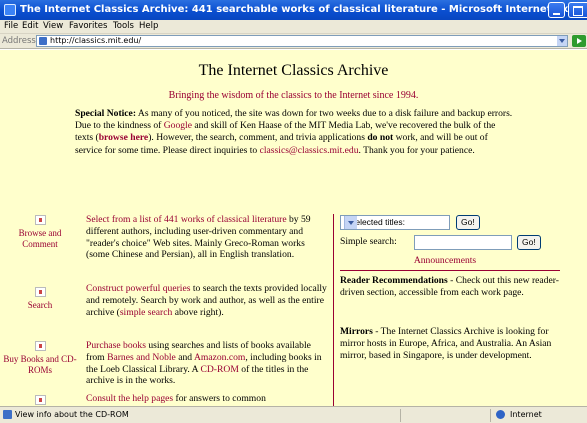 The image size is (587, 423). I want to click on help-pages-link: Consult the help pages, so click(129, 398).